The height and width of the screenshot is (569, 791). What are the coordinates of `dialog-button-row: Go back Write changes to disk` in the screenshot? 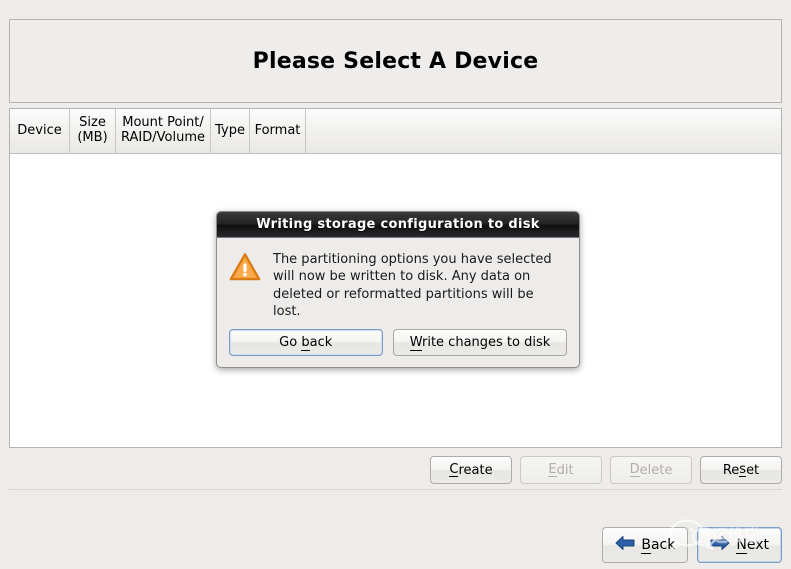 It's located at (398, 343).